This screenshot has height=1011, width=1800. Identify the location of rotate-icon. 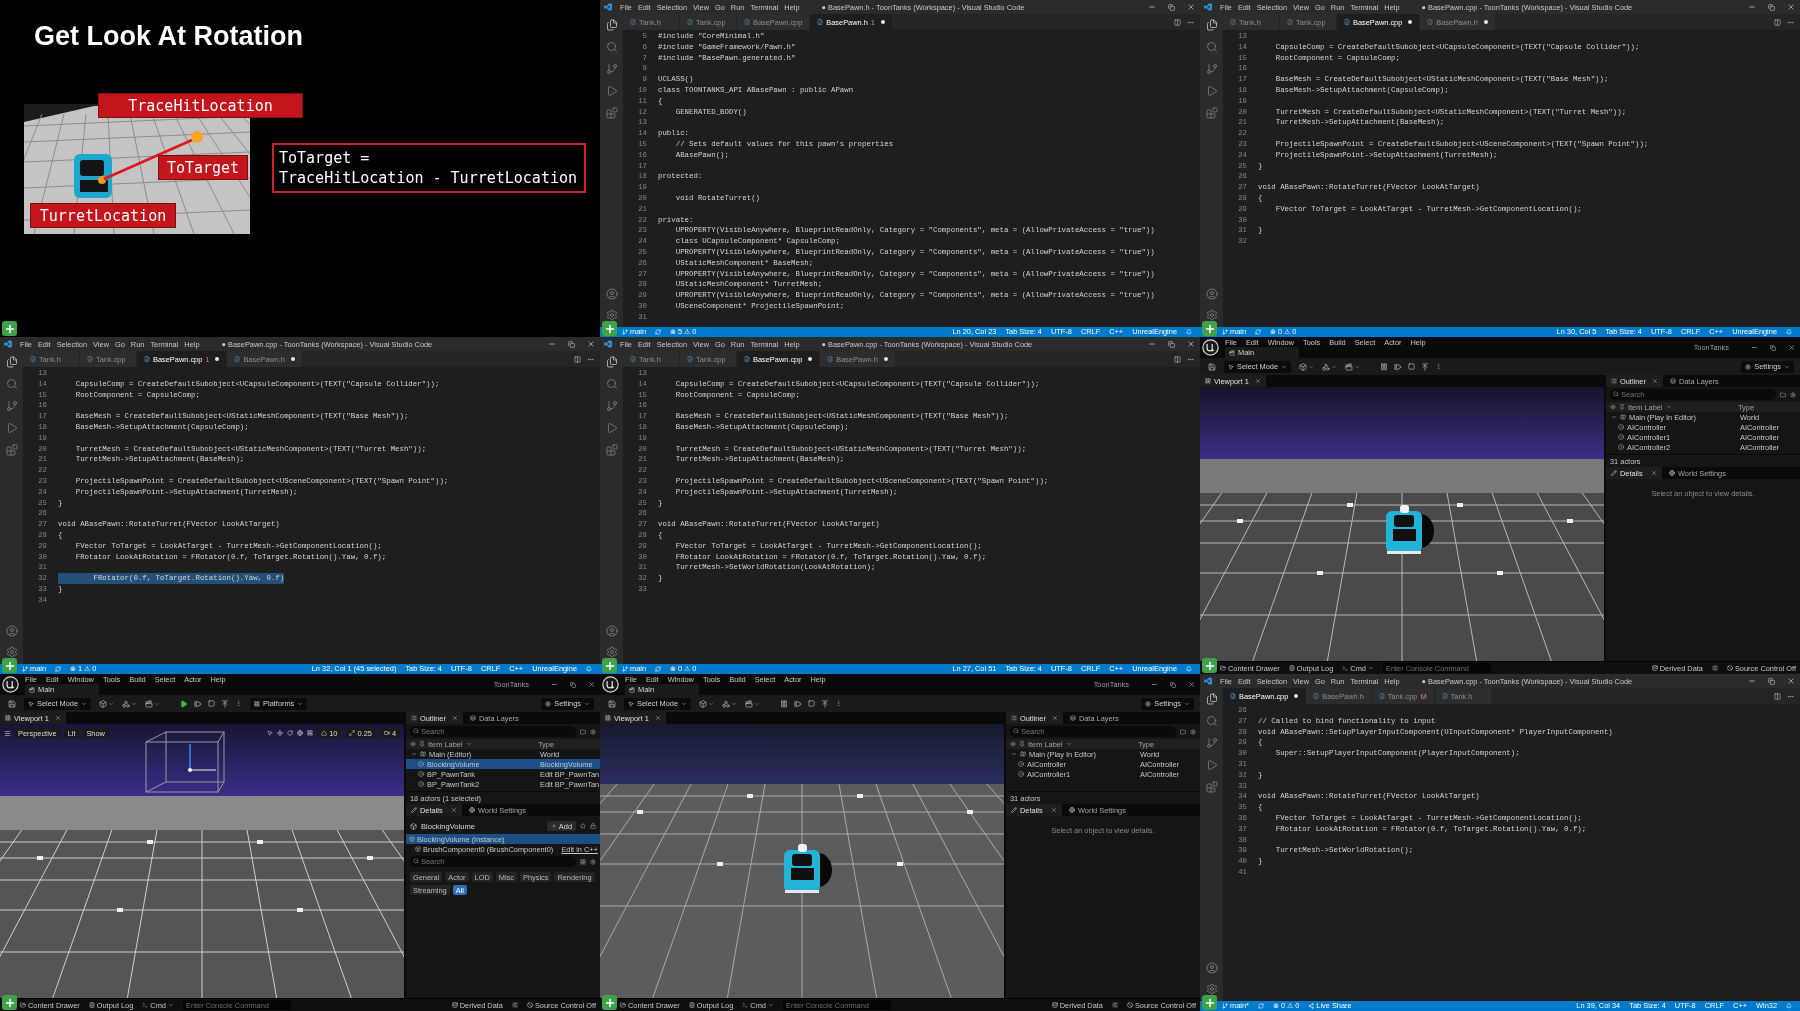
(290, 733).